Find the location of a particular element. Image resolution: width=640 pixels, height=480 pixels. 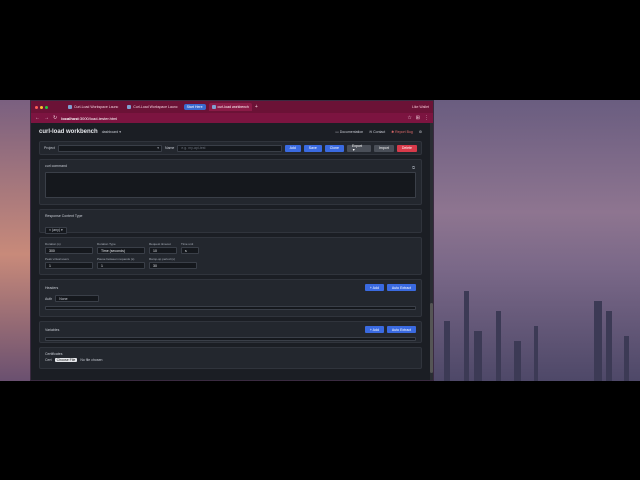

duration-input: 300 is located at coordinates (69, 250).